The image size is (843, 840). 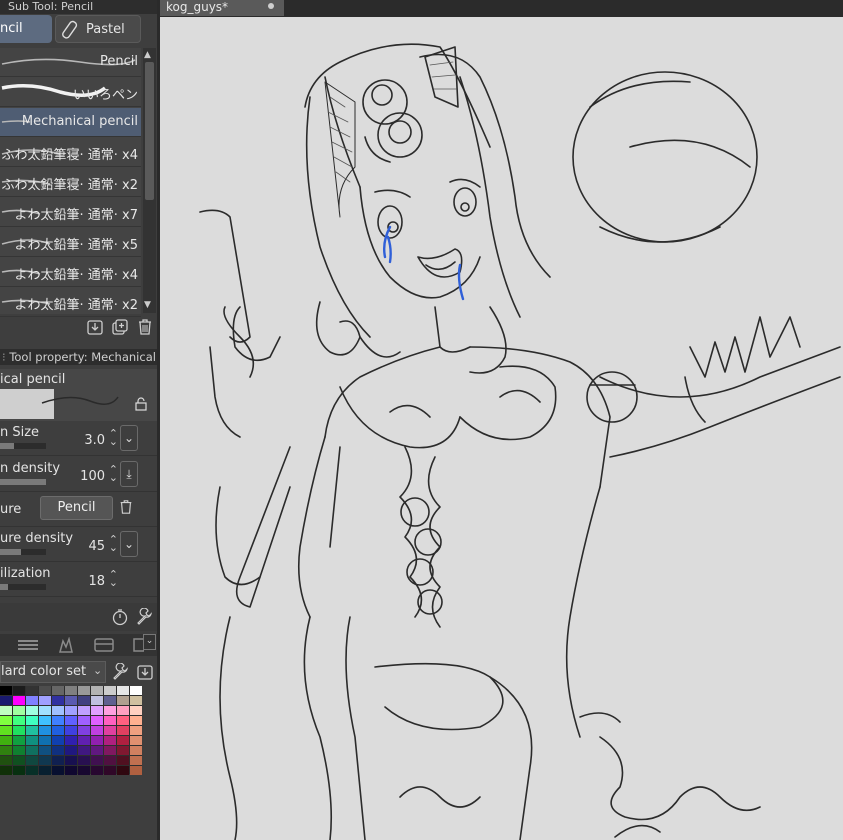 I want to click on document-tab: kog_guys*, so click(x=222, y=8).